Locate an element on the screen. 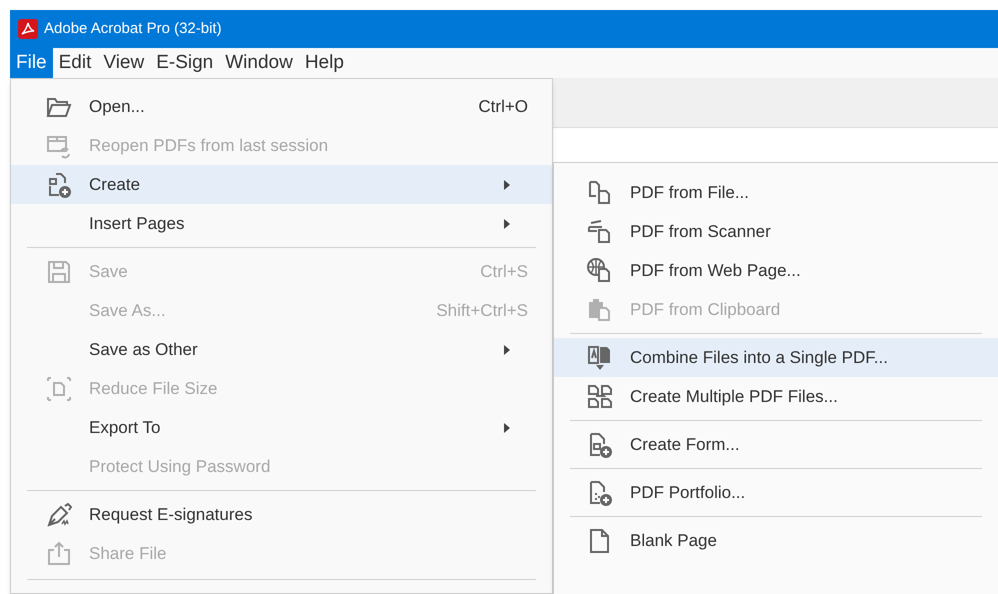  window-title: Adobe Acrobat Pro (32-bit) is located at coordinates (133, 28).